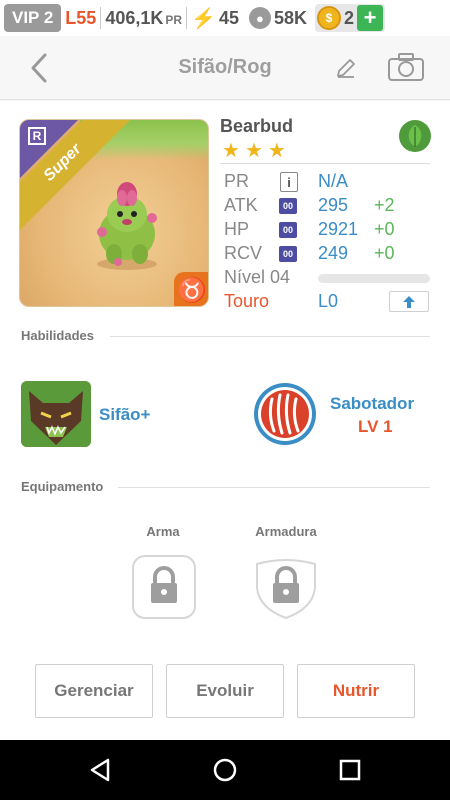 The height and width of the screenshot is (800, 450). Describe the element at coordinates (241, 205) in the screenshot. I see `stat-label: ATK` at that location.